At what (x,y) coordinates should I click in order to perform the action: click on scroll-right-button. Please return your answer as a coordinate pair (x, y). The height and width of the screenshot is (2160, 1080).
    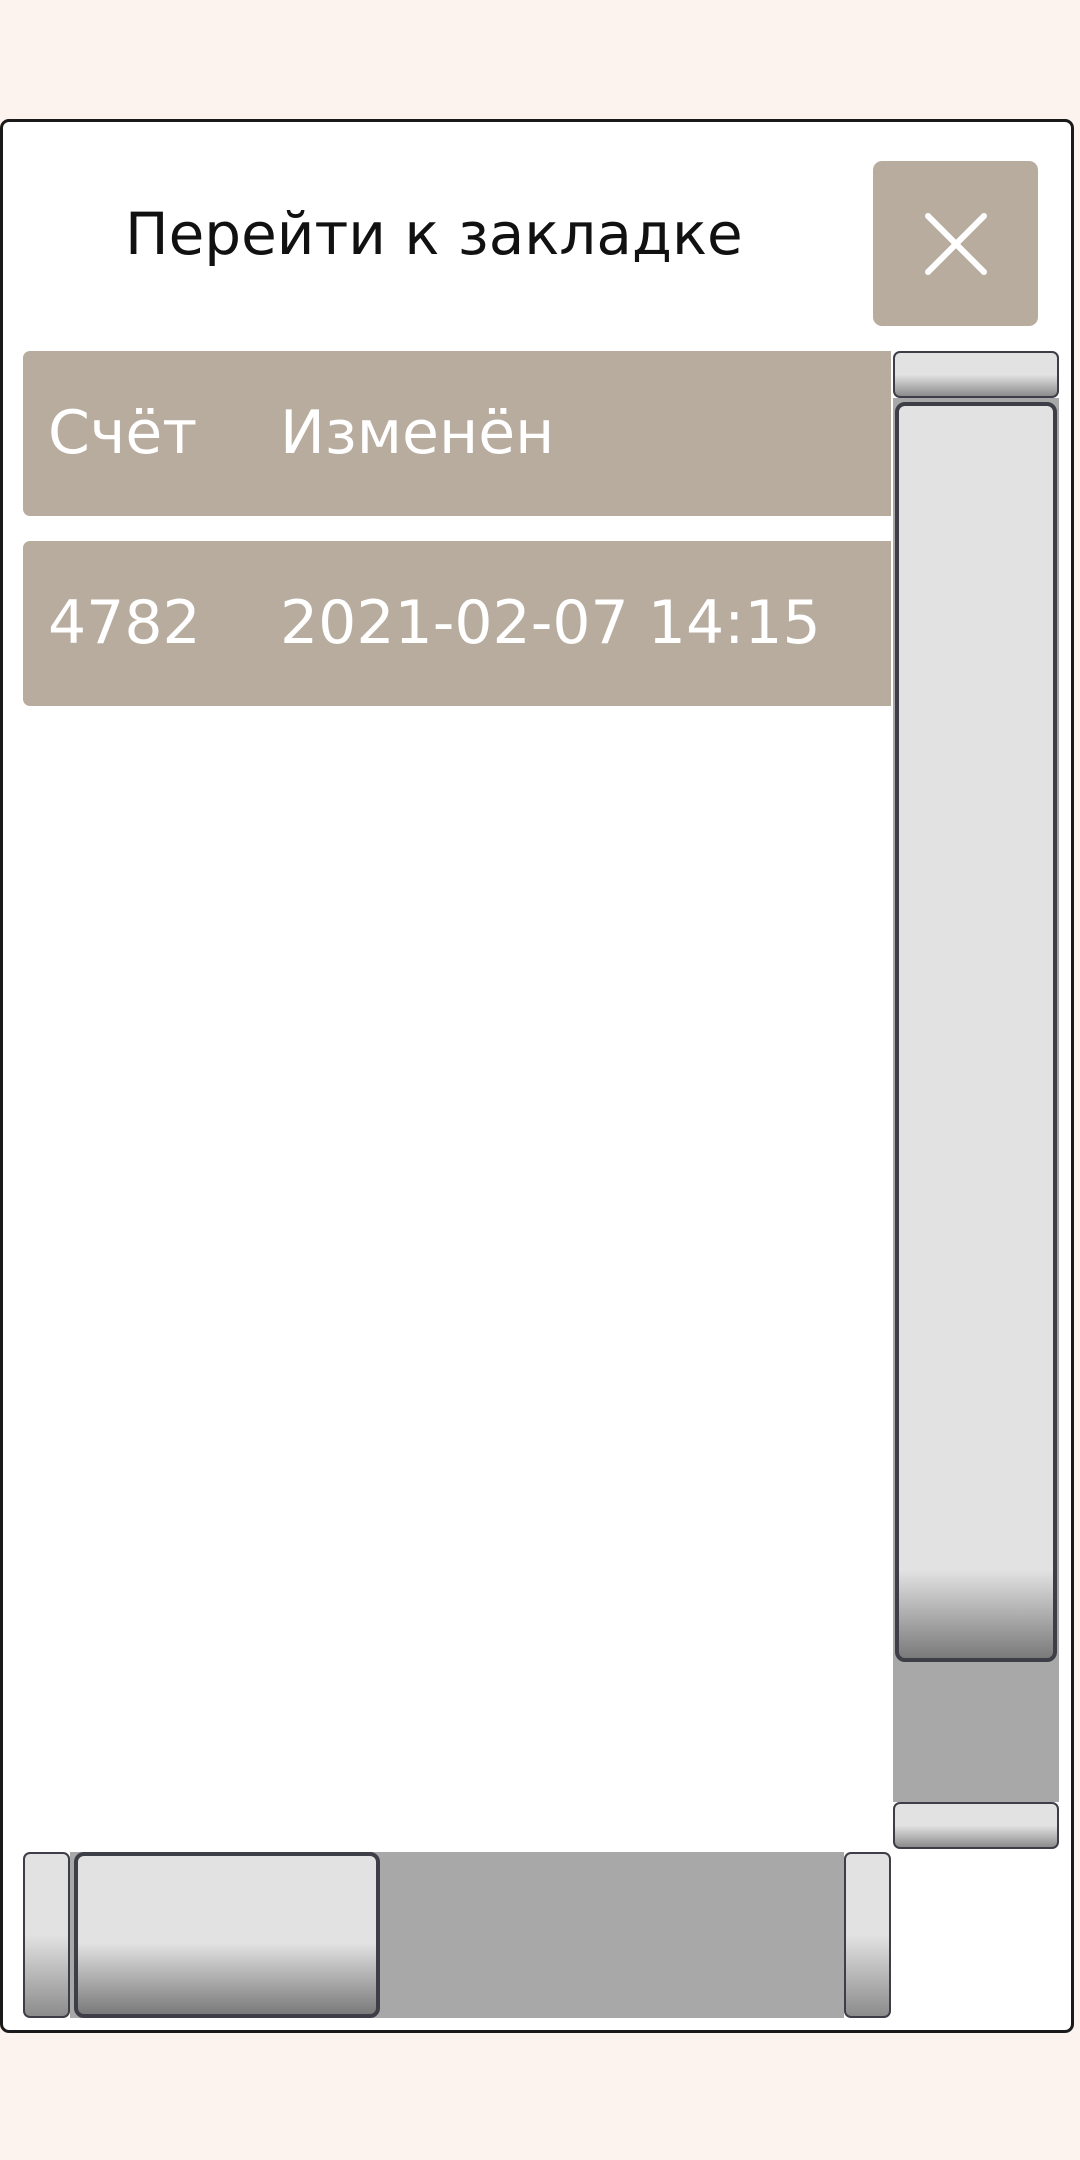
    Looking at the image, I should click on (867, 1935).